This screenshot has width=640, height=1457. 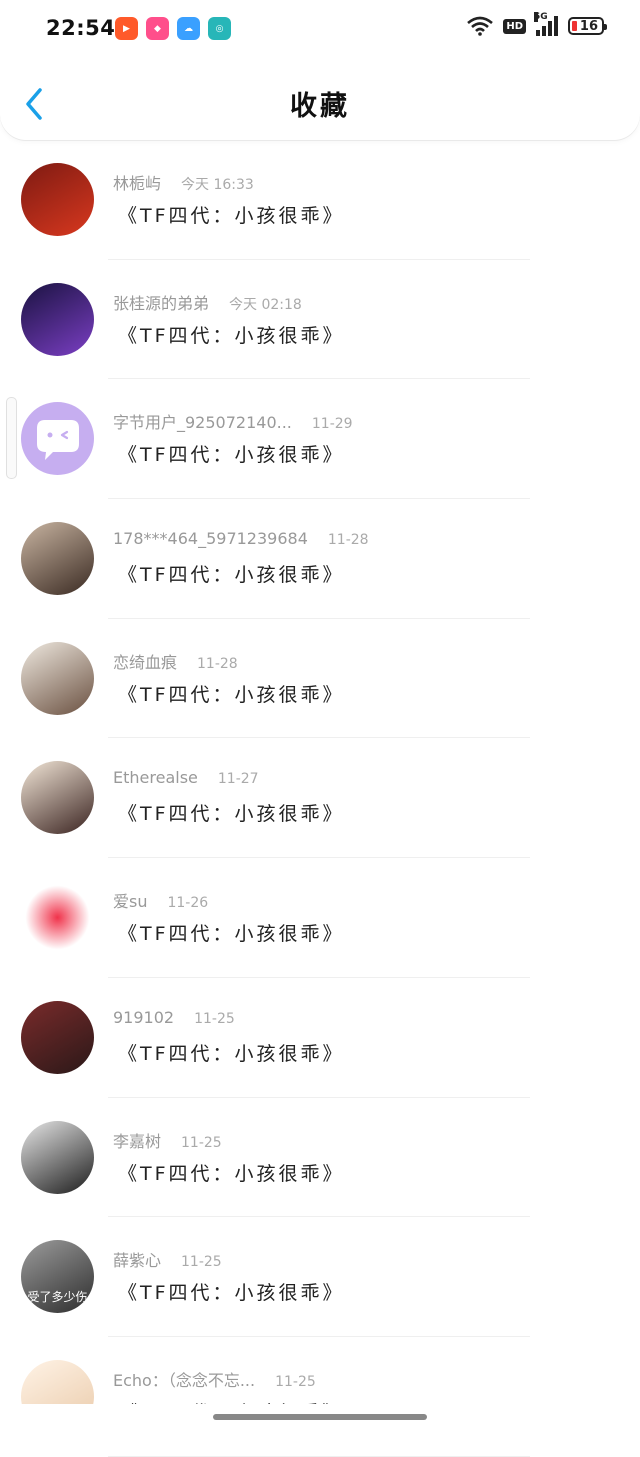 I want to click on battery-icon: 16, so click(x=587, y=26).